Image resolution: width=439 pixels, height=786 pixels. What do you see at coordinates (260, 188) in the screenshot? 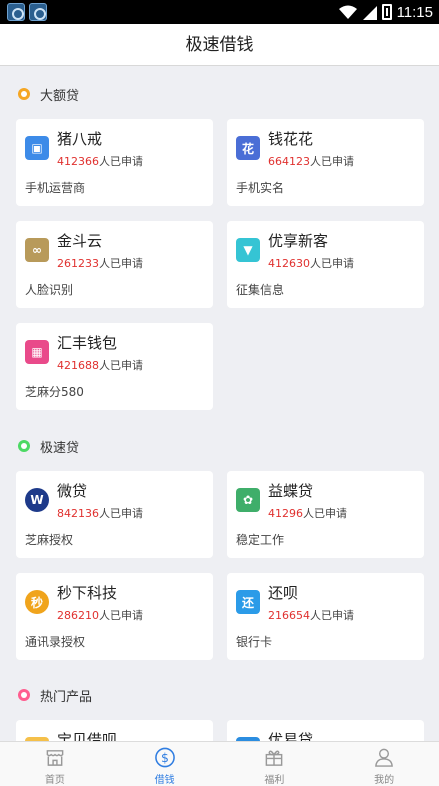
I see `product-requirement: 手机实名` at bounding box center [260, 188].